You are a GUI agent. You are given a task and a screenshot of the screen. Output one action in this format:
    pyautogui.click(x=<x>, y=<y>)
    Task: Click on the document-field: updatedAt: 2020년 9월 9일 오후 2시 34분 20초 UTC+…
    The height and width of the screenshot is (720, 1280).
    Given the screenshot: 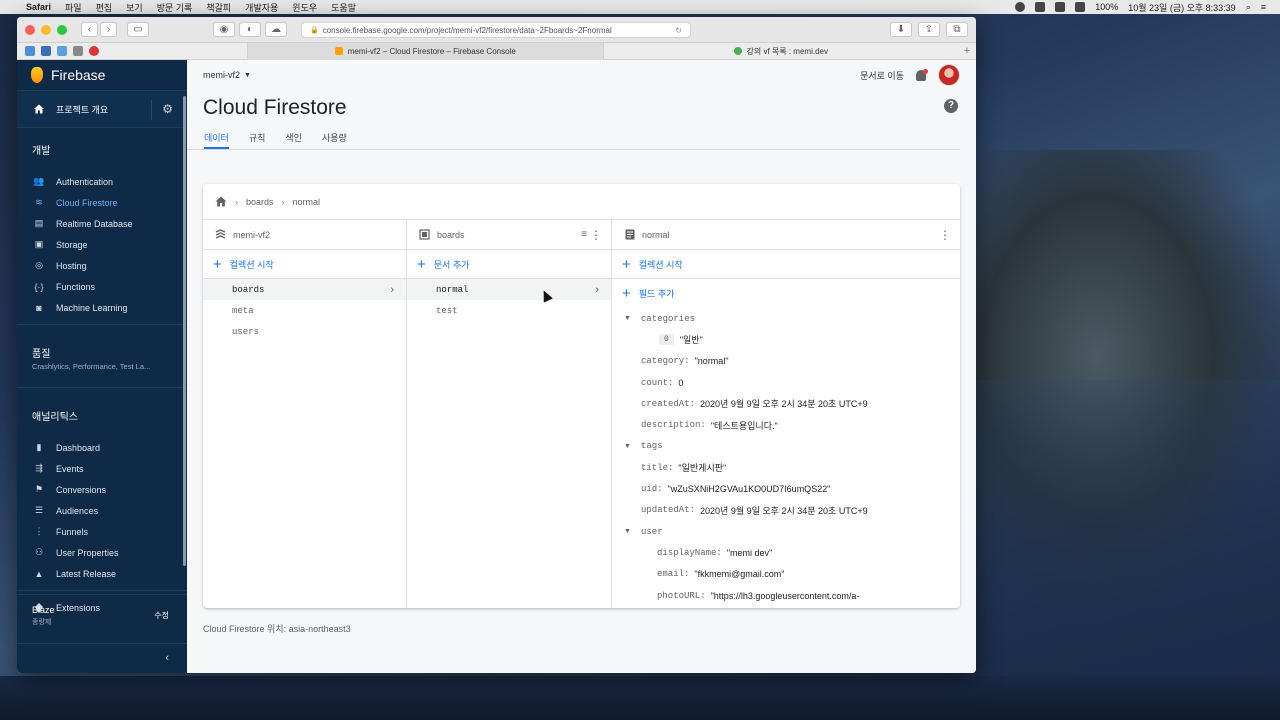 What is the action you would take?
    pyautogui.click(x=786, y=510)
    